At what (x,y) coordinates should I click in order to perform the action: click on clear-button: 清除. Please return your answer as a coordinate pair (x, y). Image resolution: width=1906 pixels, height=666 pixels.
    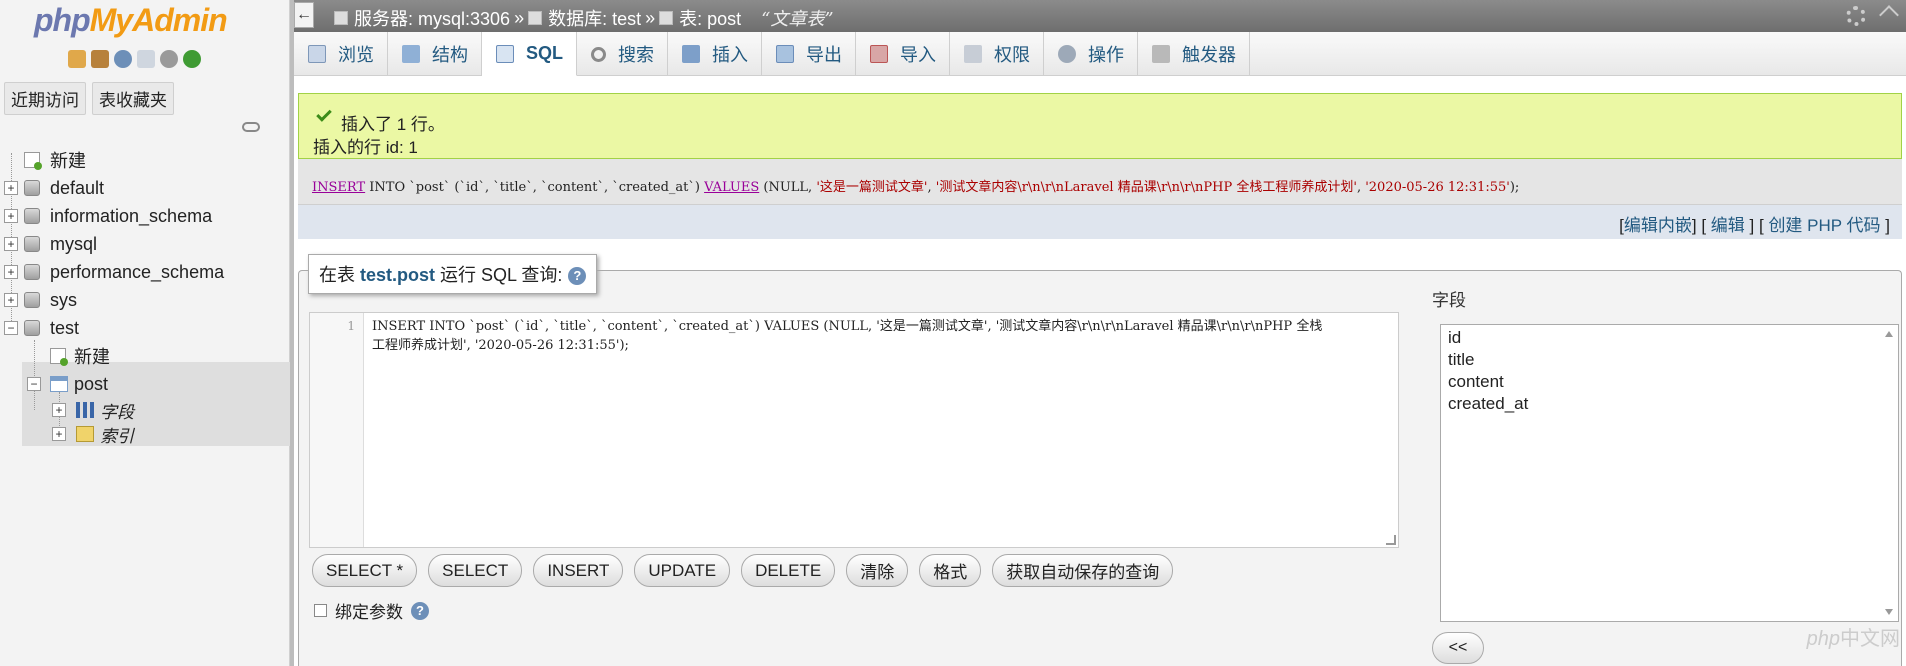
    Looking at the image, I should click on (877, 570).